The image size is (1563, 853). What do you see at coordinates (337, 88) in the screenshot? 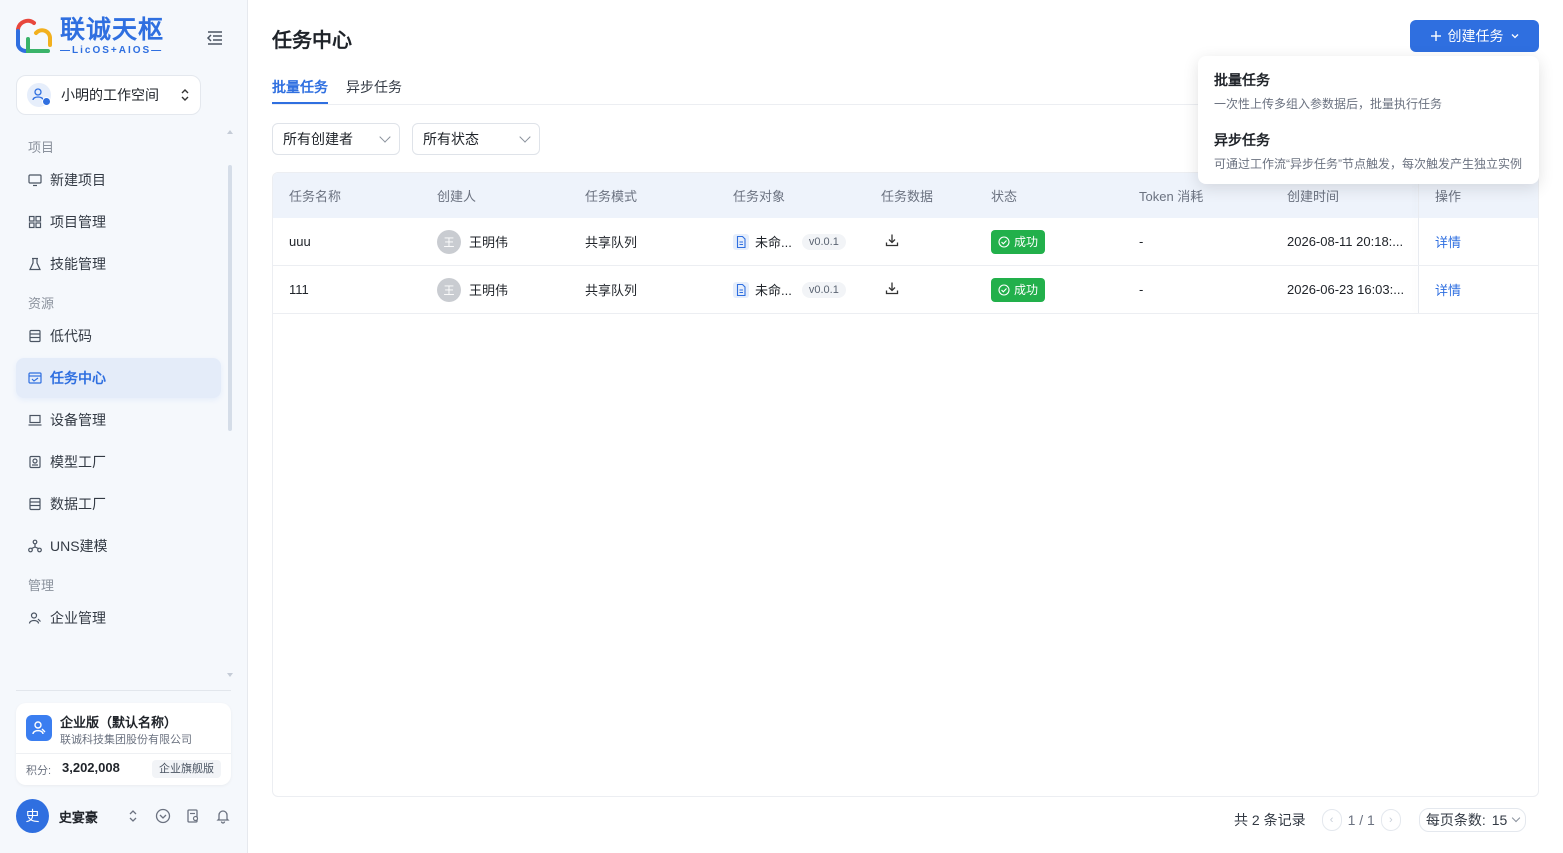
I see `task-tabs: 批量任务 异步任务` at bounding box center [337, 88].